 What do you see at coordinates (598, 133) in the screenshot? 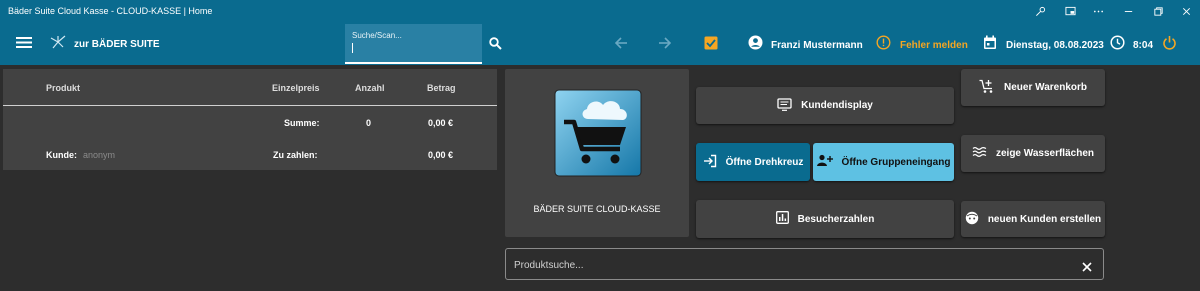
I see `cloud-cart-logo-icon` at bounding box center [598, 133].